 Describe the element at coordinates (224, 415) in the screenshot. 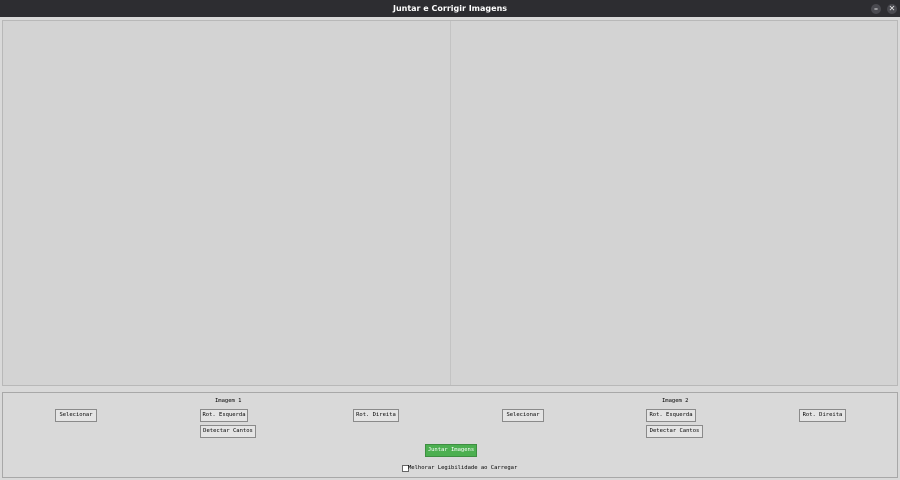

I see `image1-rotate-left-button: Rot. Esquerda` at that location.